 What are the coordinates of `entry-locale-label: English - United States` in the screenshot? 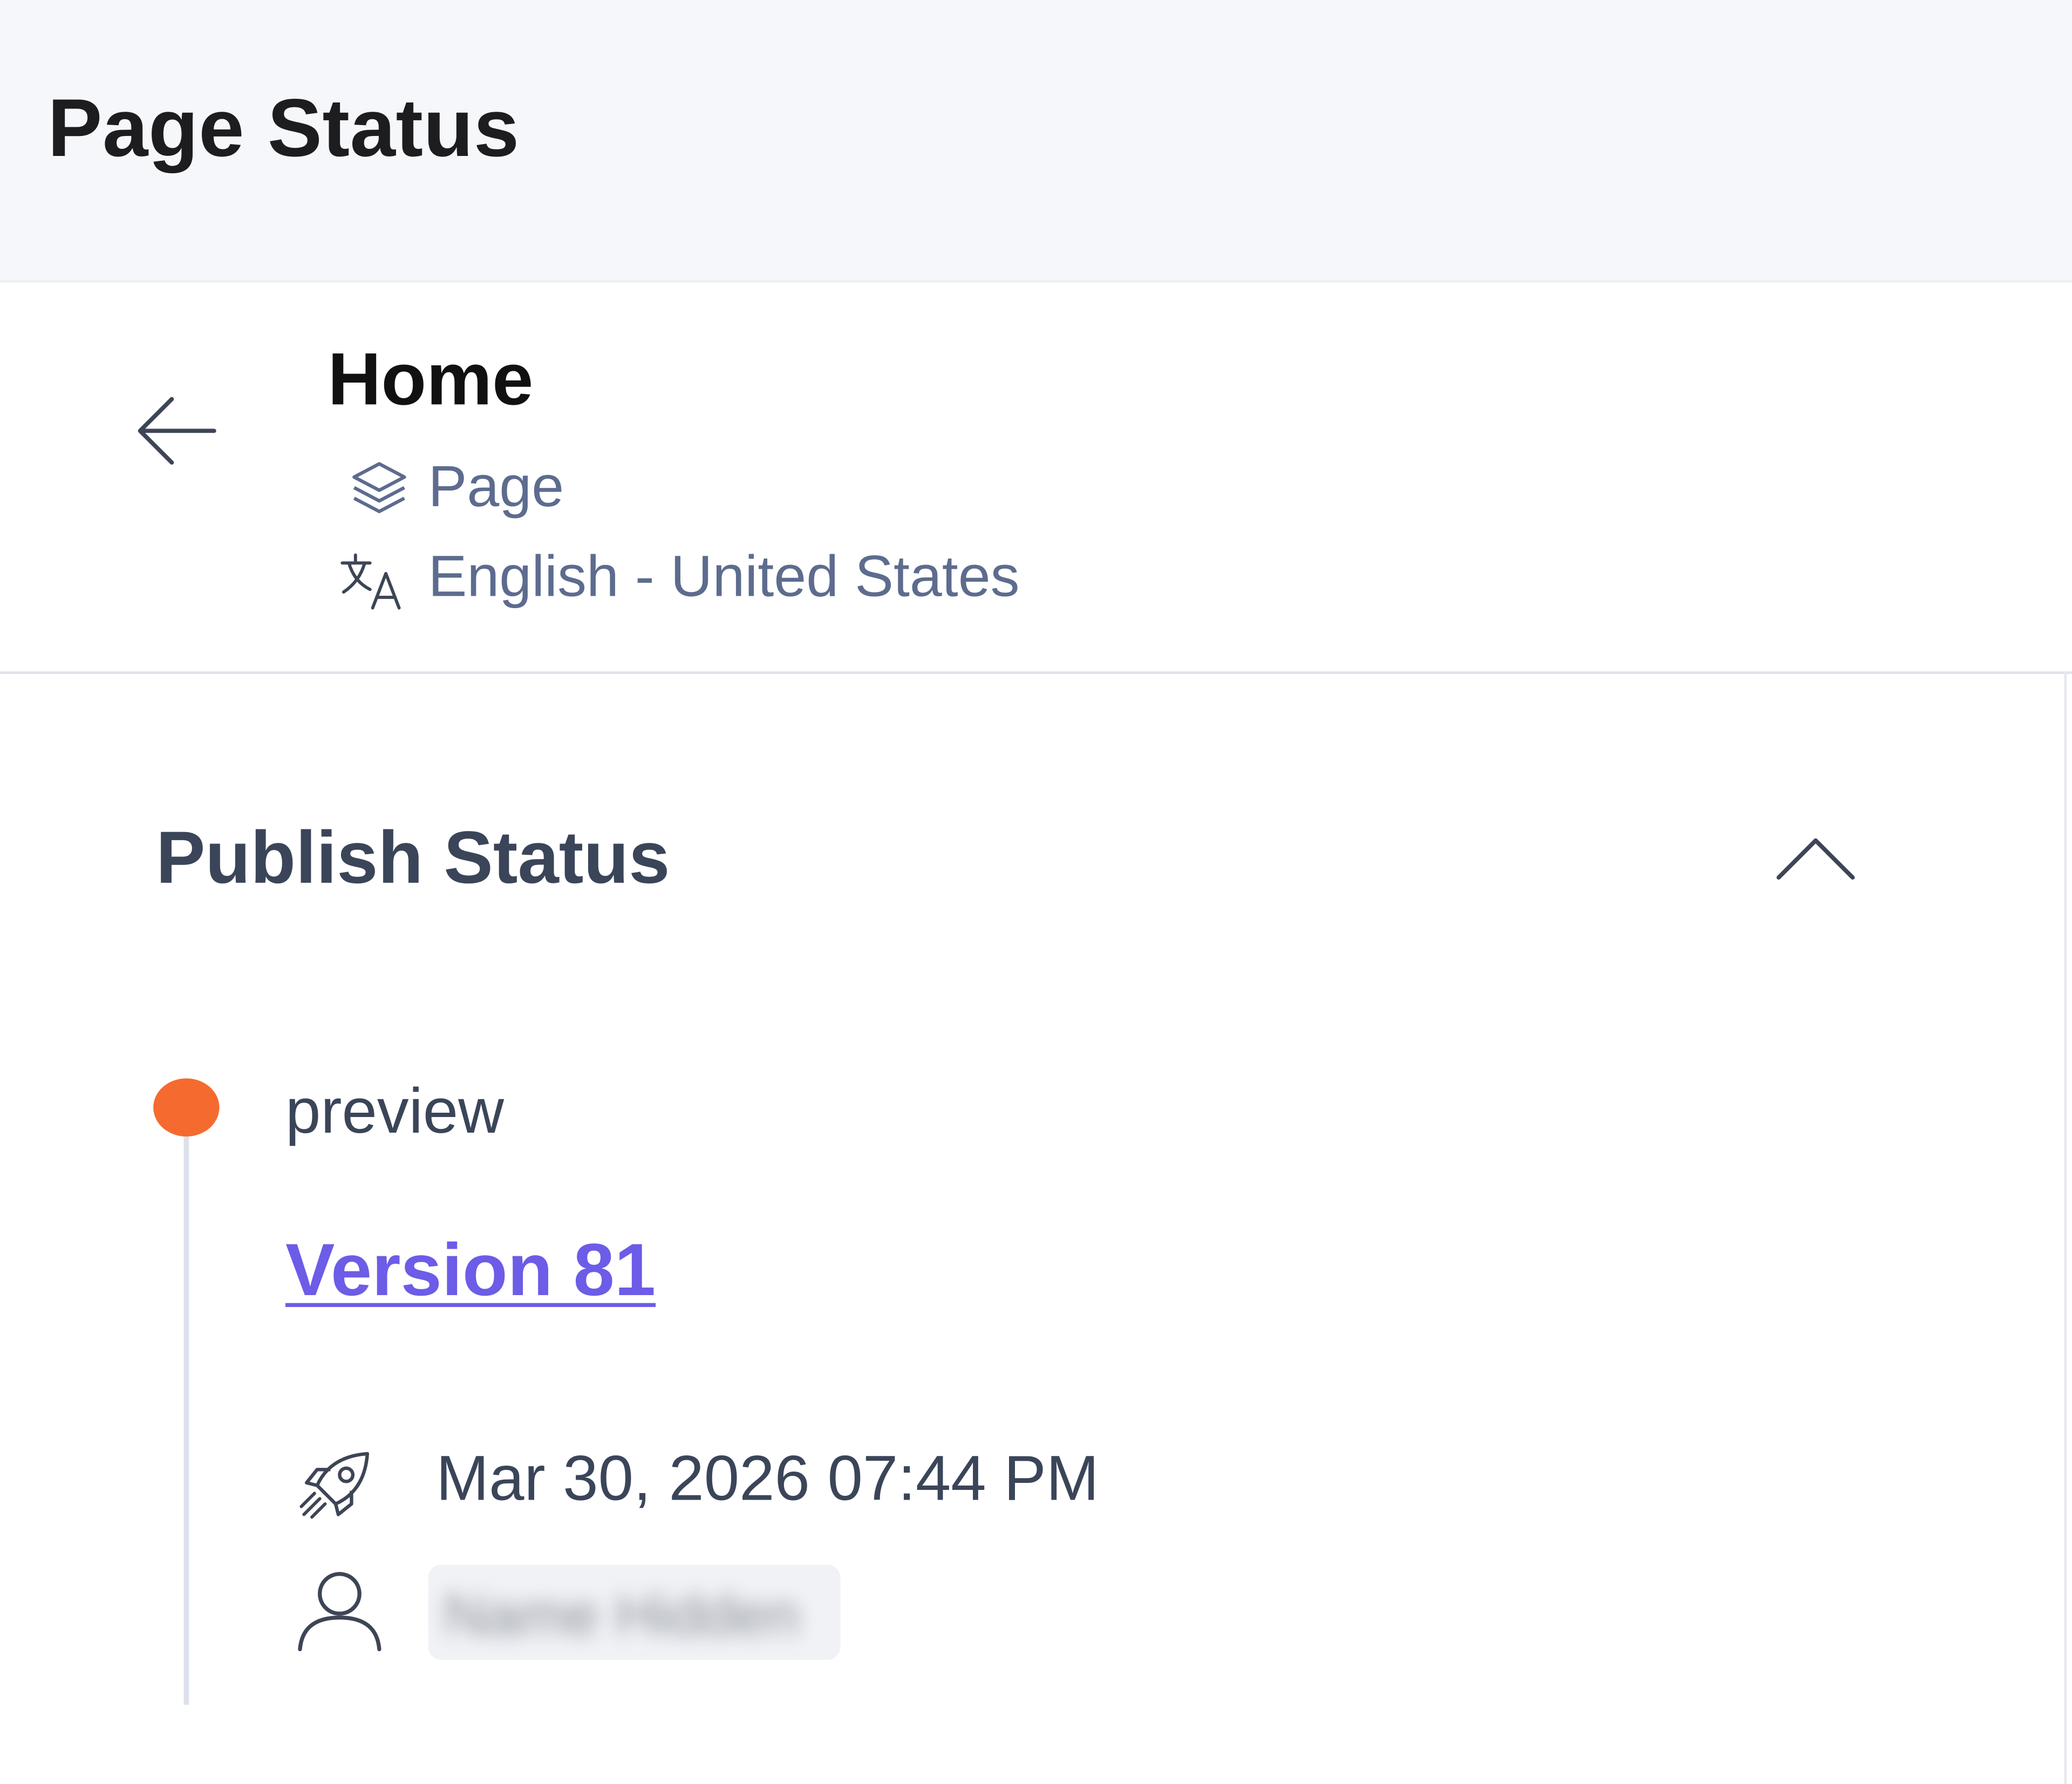 It's located at (724, 576).